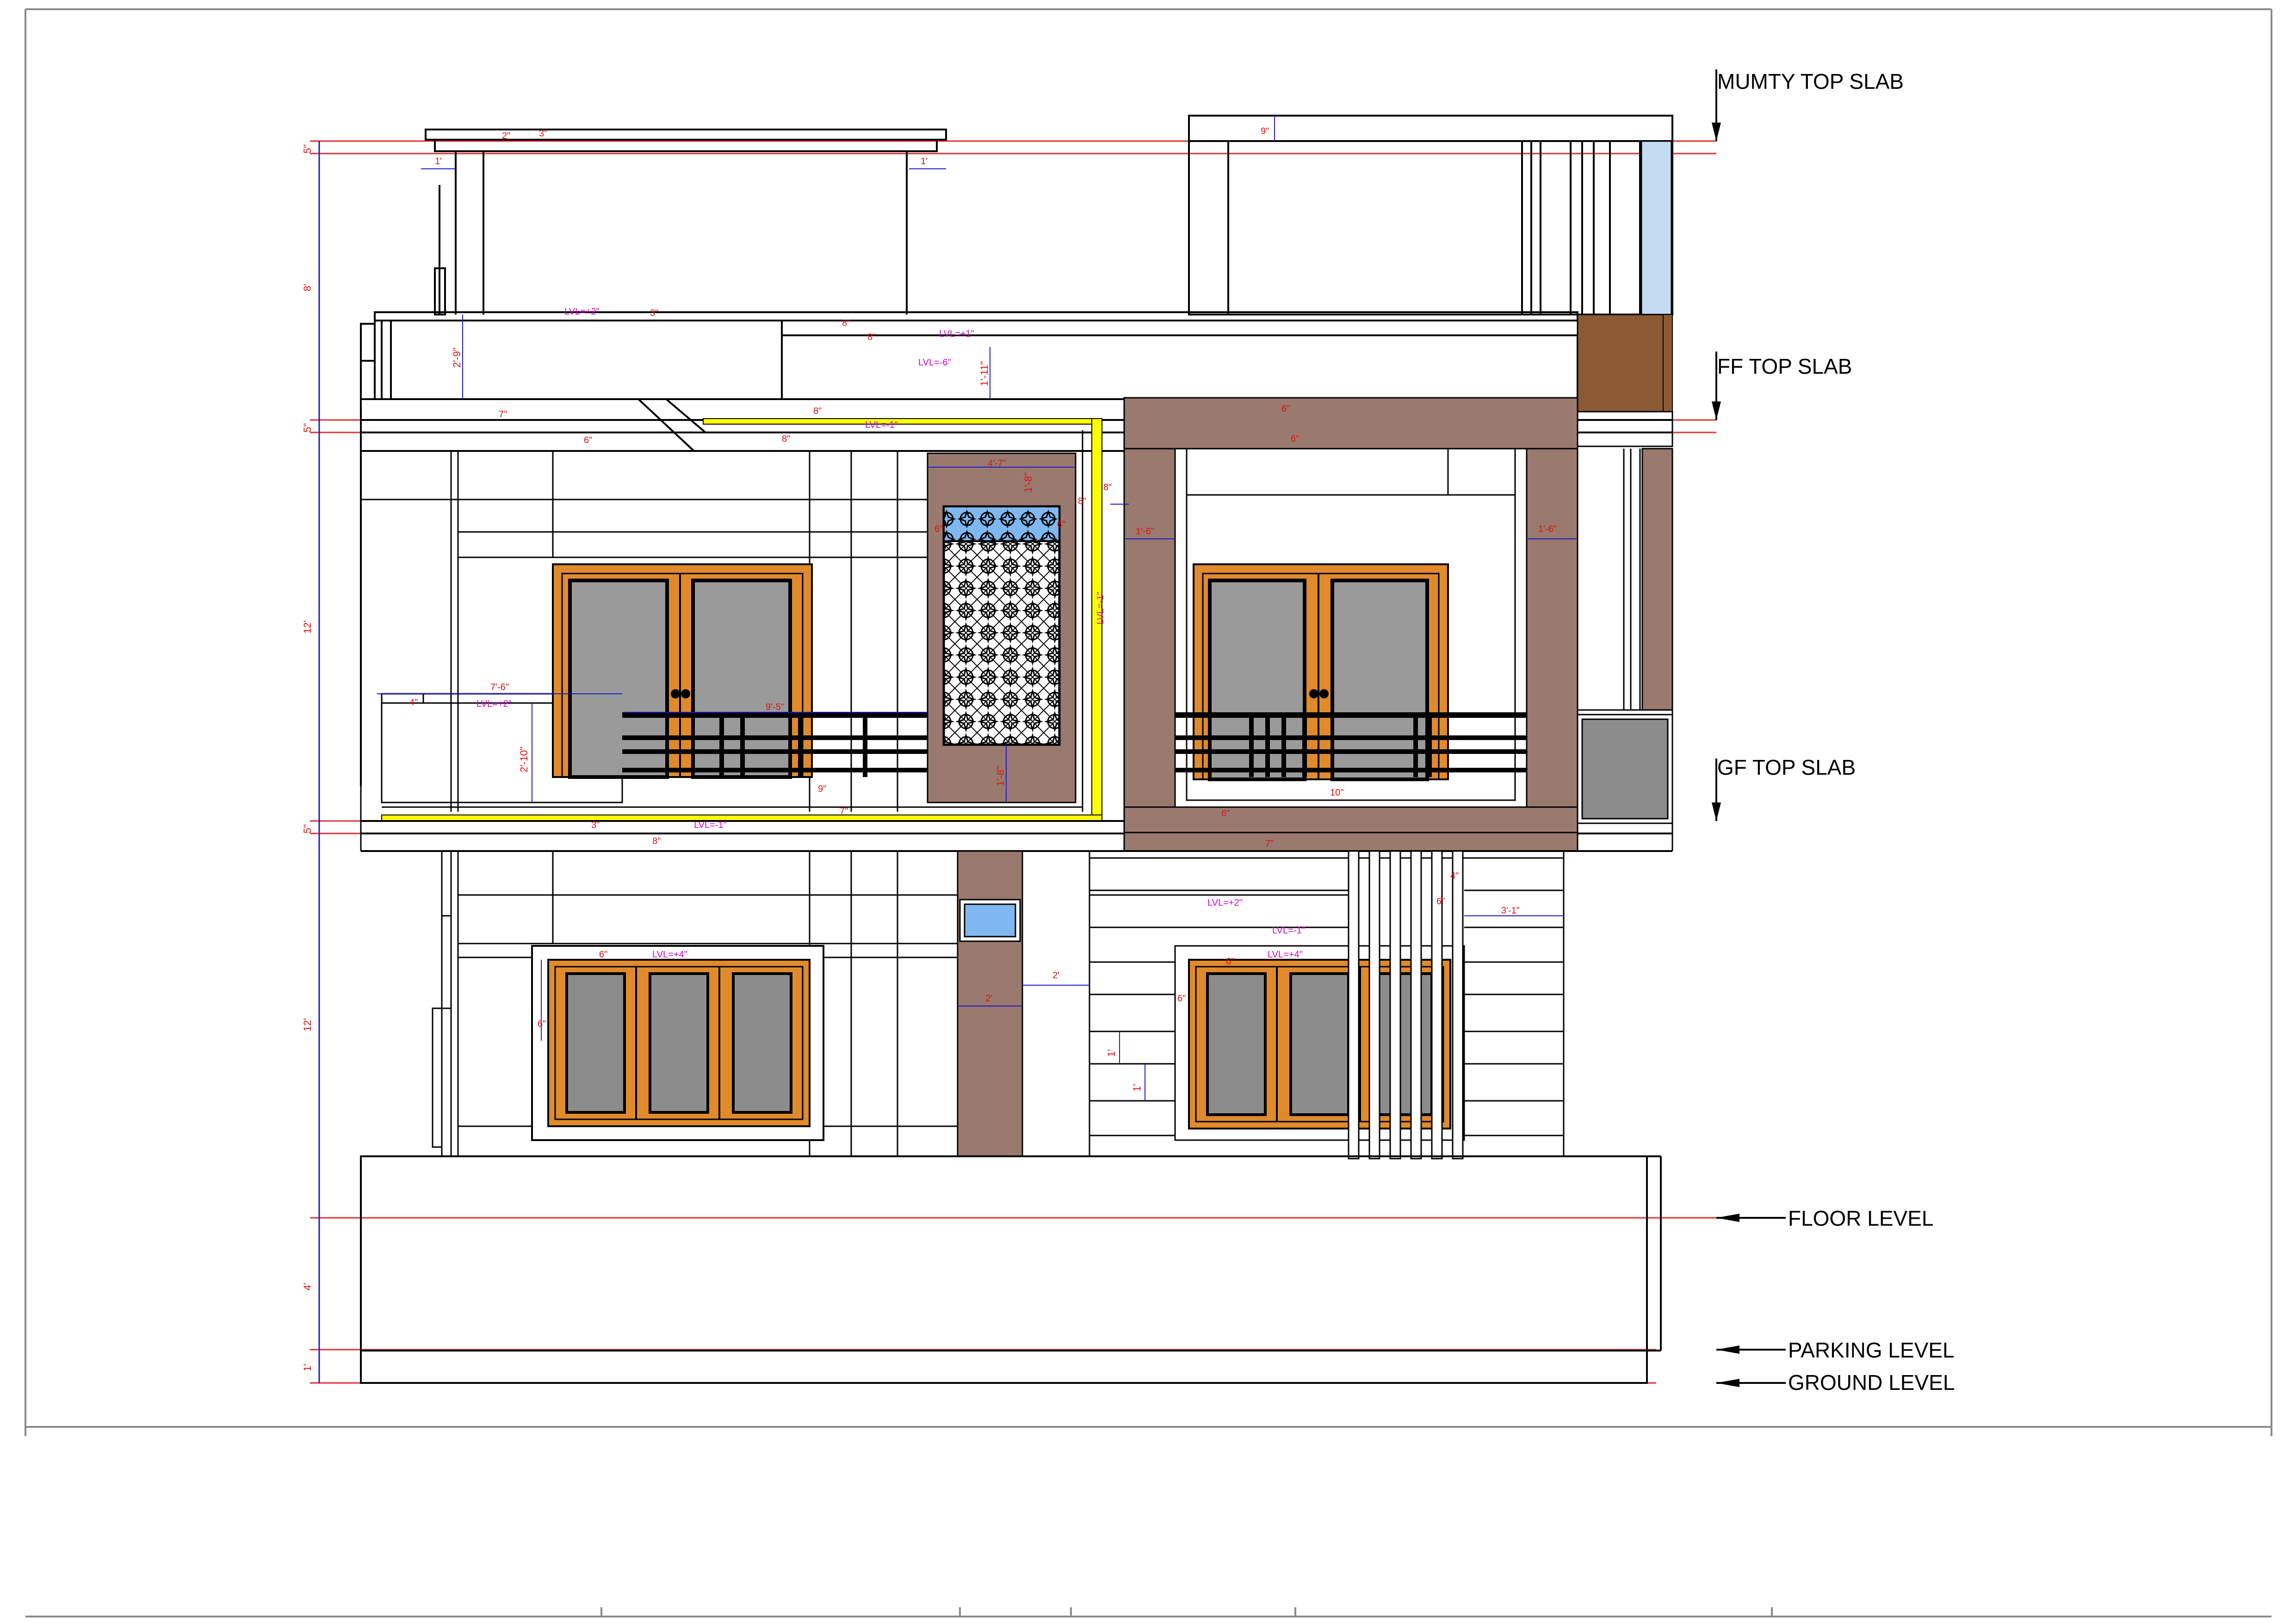 This screenshot has width=2296, height=1623. I want to click on dim-8in-a: 8", so click(846, 323).